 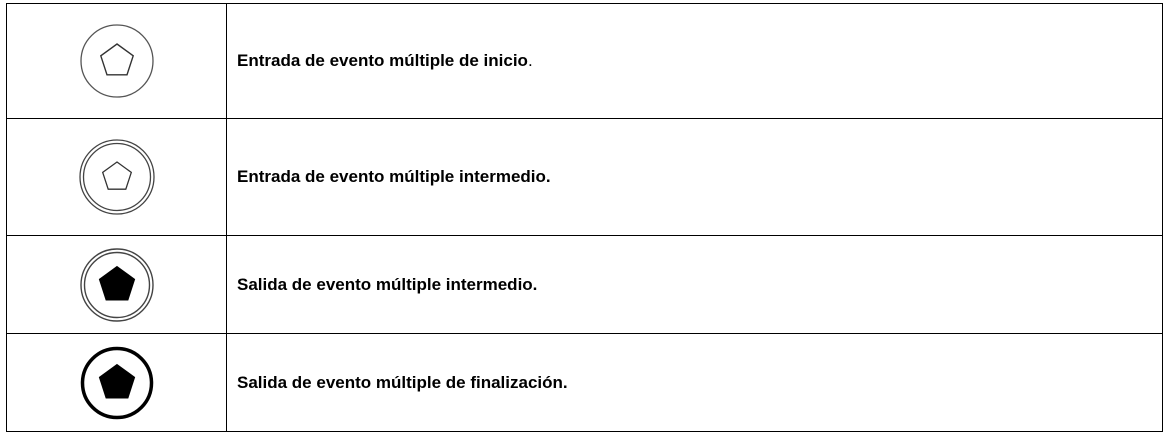 I want to click on intermediate-throw-multiple-event-icon, so click(x=116, y=284).